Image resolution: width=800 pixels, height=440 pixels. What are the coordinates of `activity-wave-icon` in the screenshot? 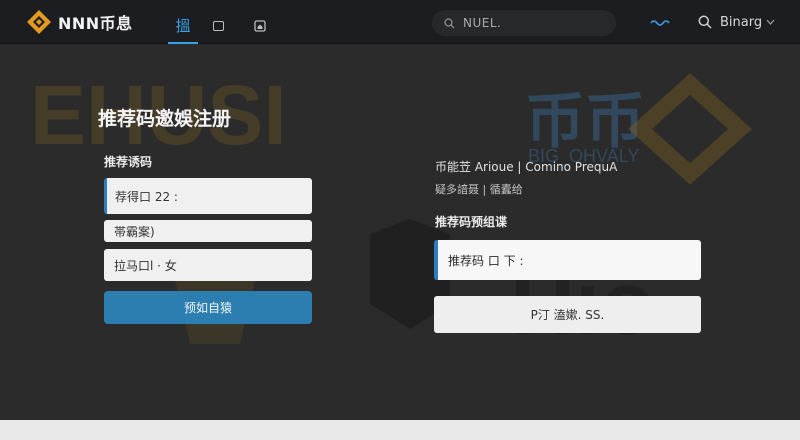 It's located at (660, 22).